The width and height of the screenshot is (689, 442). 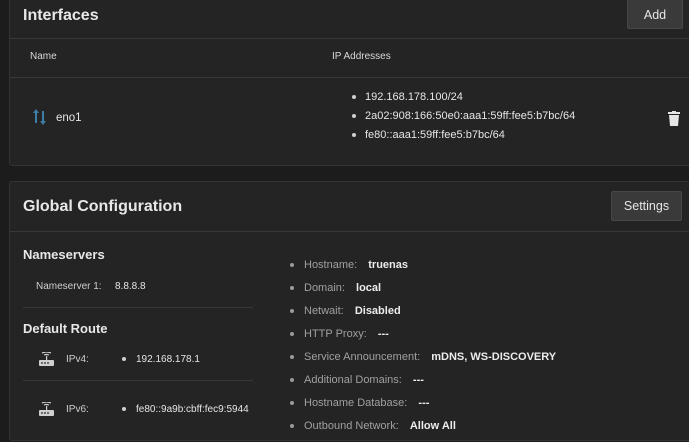 What do you see at coordinates (369, 288) in the screenshot?
I see `config-value: local` at bounding box center [369, 288].